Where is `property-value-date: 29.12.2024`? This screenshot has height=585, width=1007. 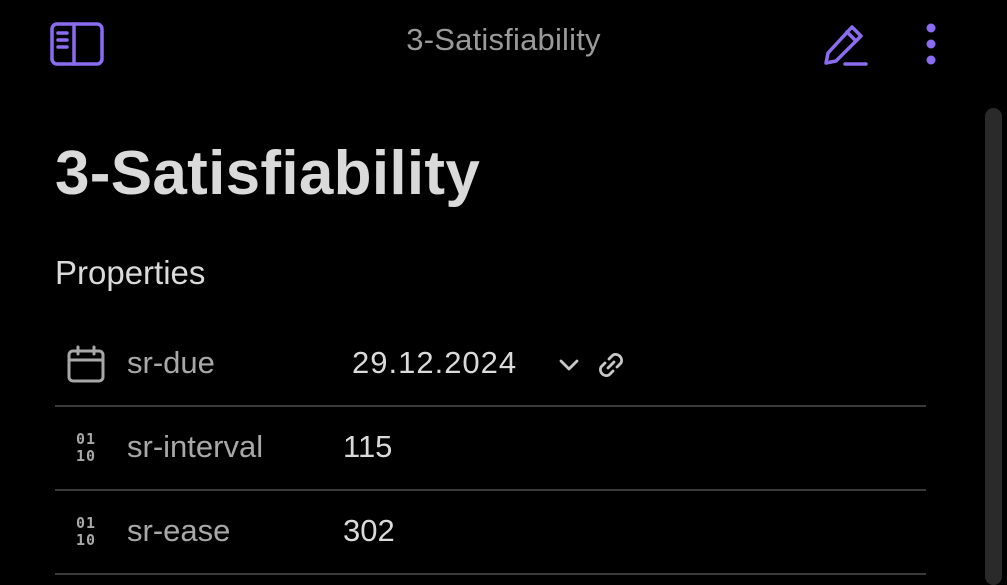
property-value-date: 29.12.2024 is located at coordinates (434, 363).